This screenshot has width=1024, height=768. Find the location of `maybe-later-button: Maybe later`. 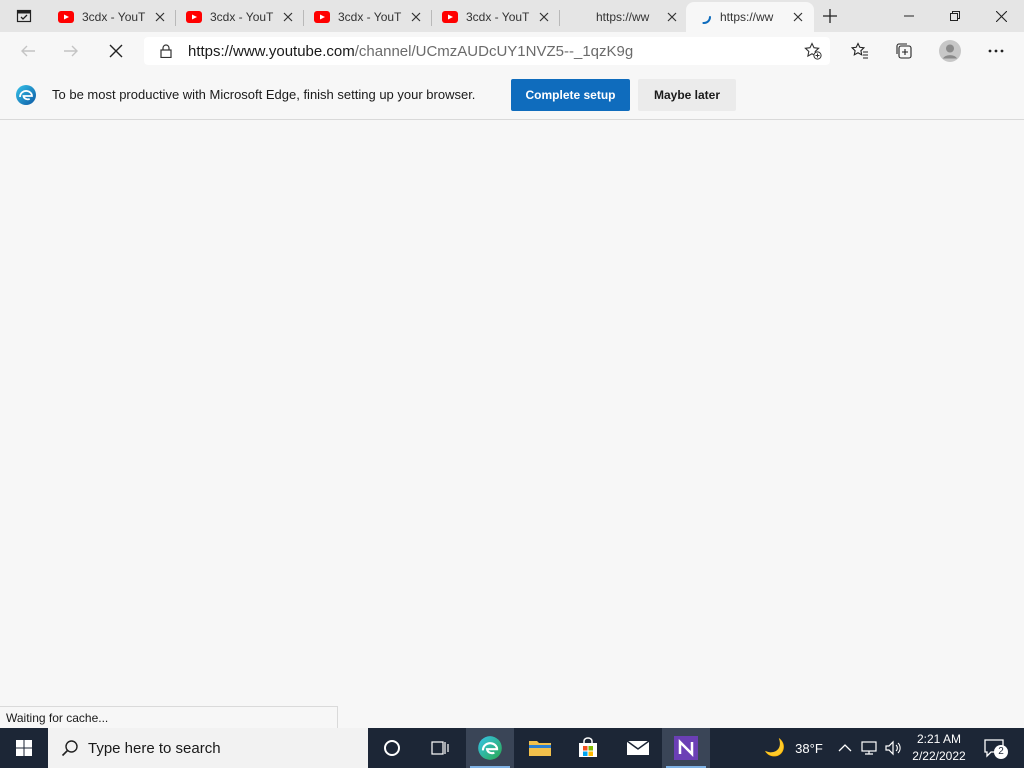

maybe-later-button: Maybe later is located at coordinates (687, 95).